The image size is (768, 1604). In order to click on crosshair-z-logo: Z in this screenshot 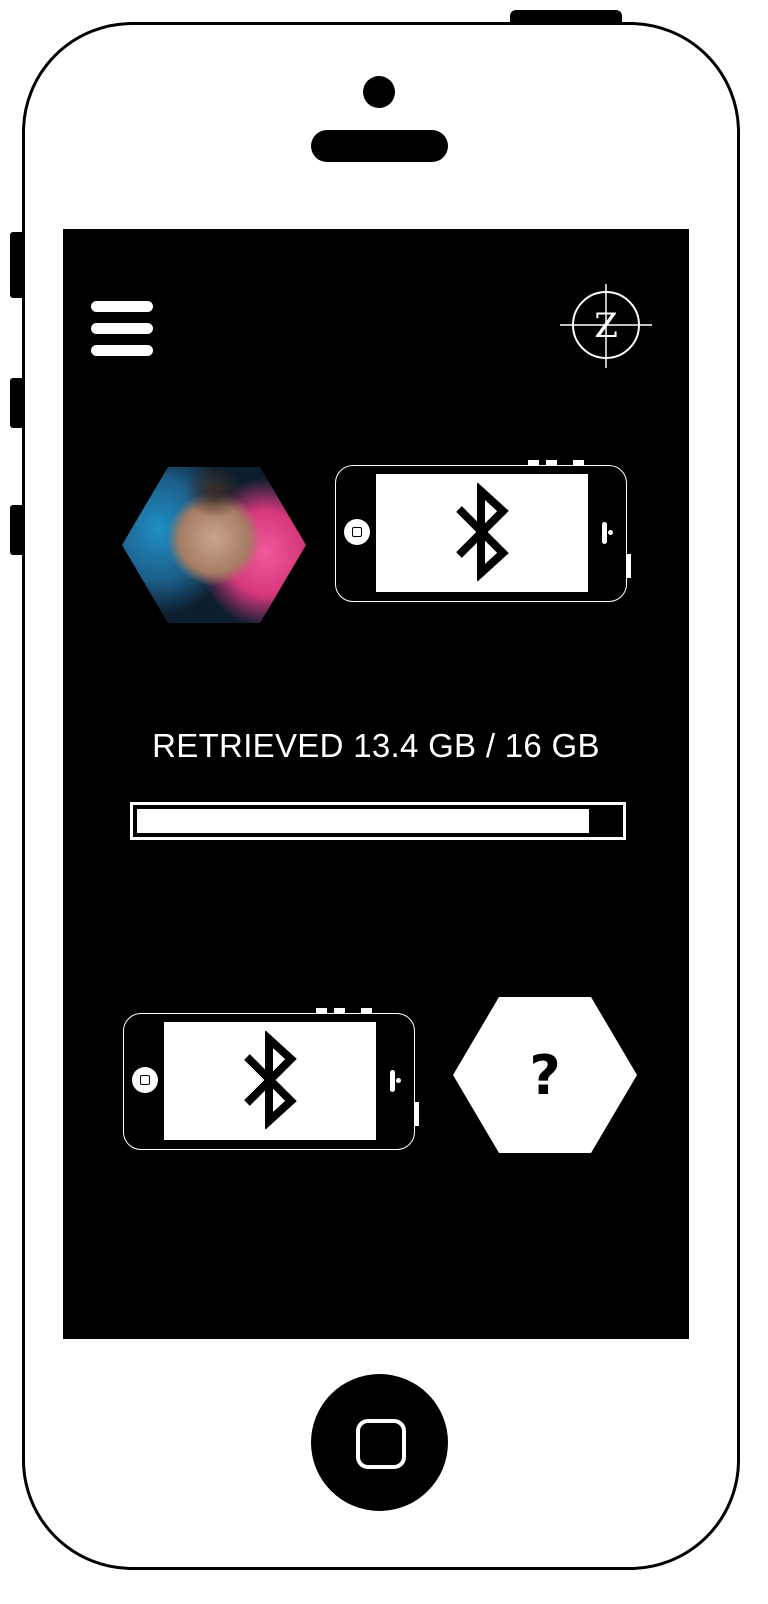, I will do `click(607, 326)`.